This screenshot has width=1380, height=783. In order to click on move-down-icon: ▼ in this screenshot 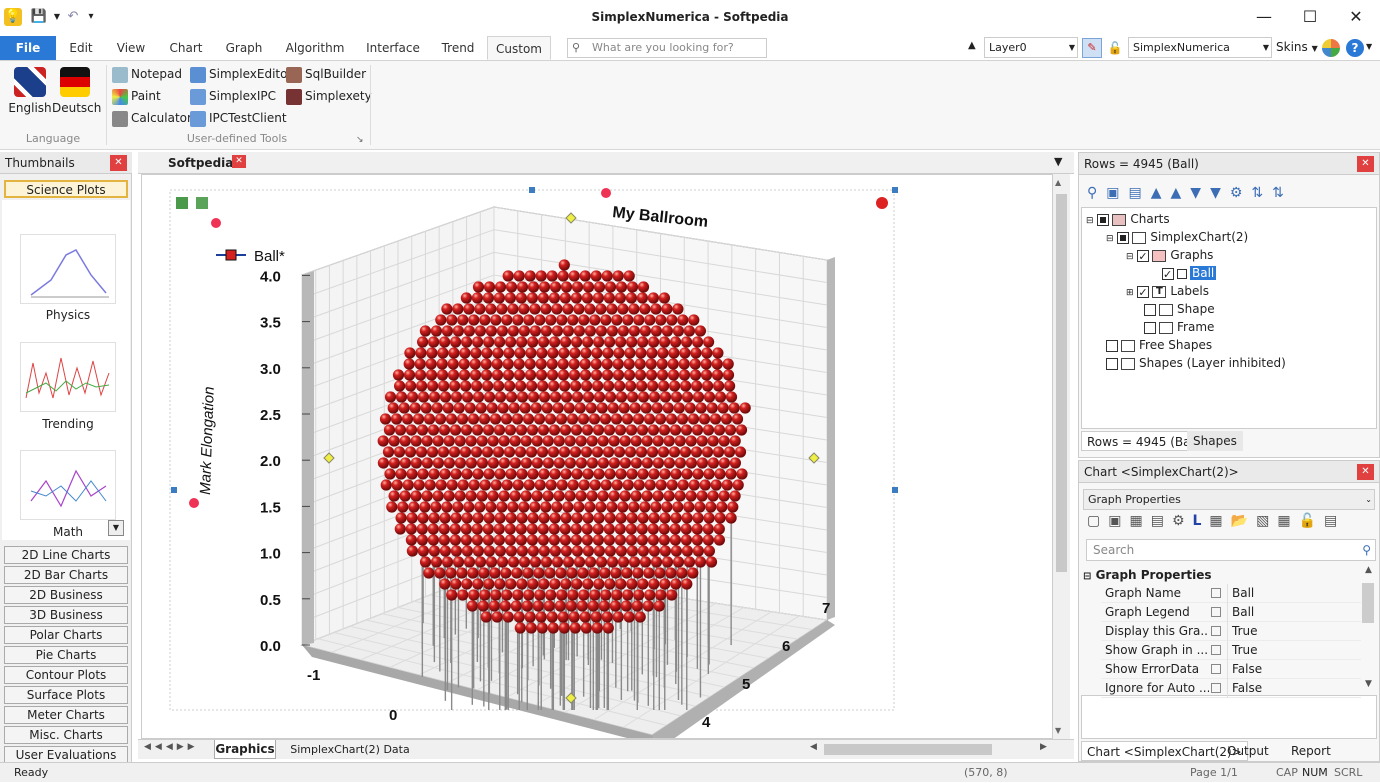, I will do `click(1200, 193)`.